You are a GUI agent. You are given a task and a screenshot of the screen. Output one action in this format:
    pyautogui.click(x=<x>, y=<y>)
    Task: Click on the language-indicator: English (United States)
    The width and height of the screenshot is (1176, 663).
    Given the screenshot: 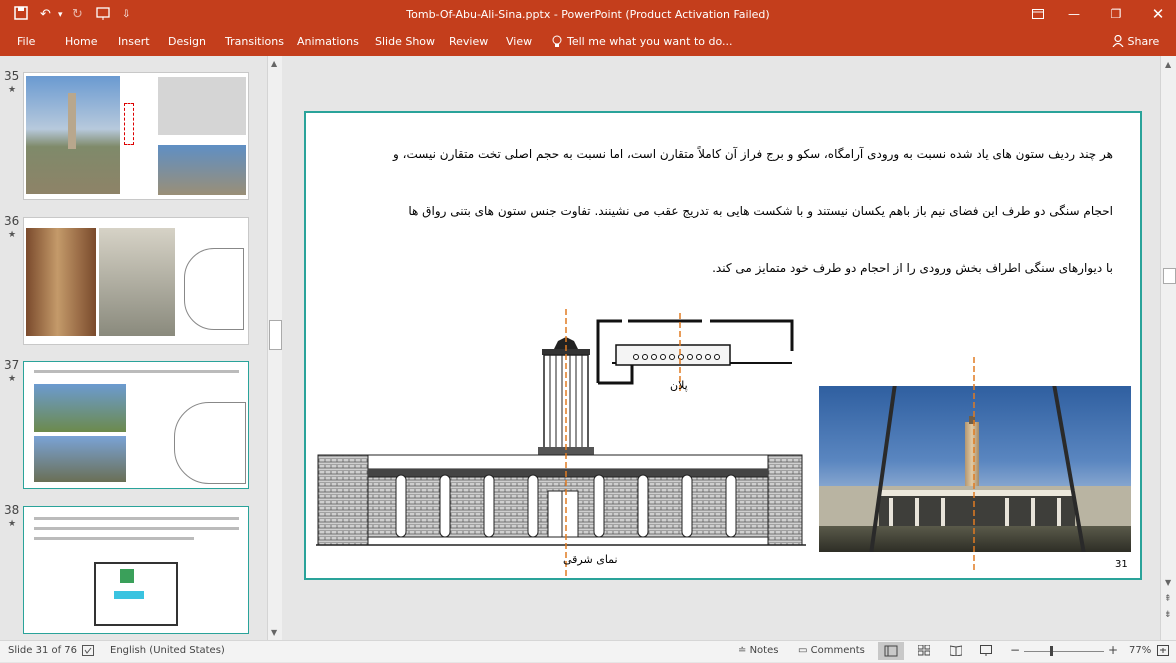 What is the action you would take?
    pyautogui.click(x=167, y=650)
    